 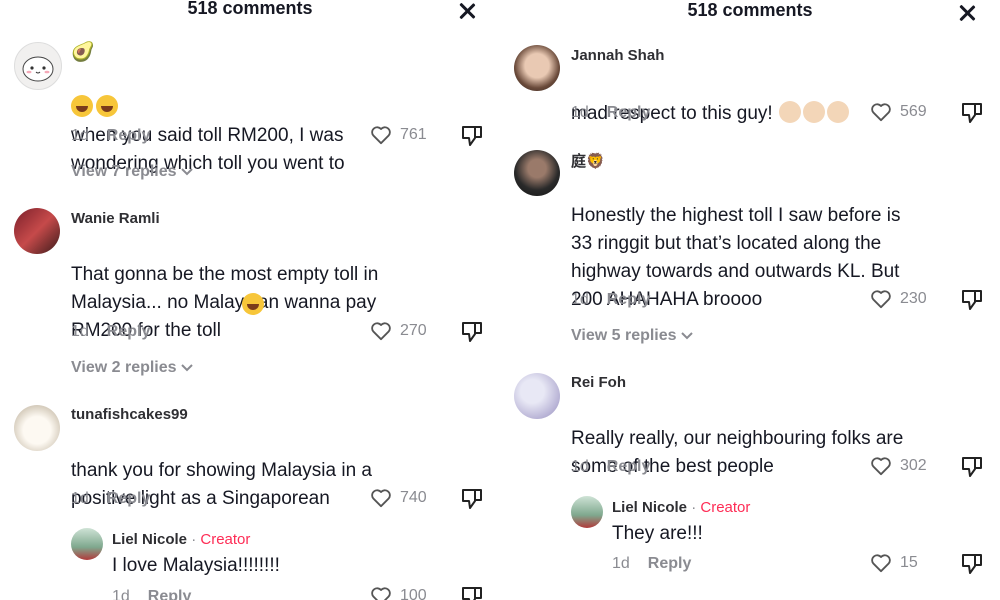 I want to click on view-replies-button: View 2 replies, so click(x=132, y=368).